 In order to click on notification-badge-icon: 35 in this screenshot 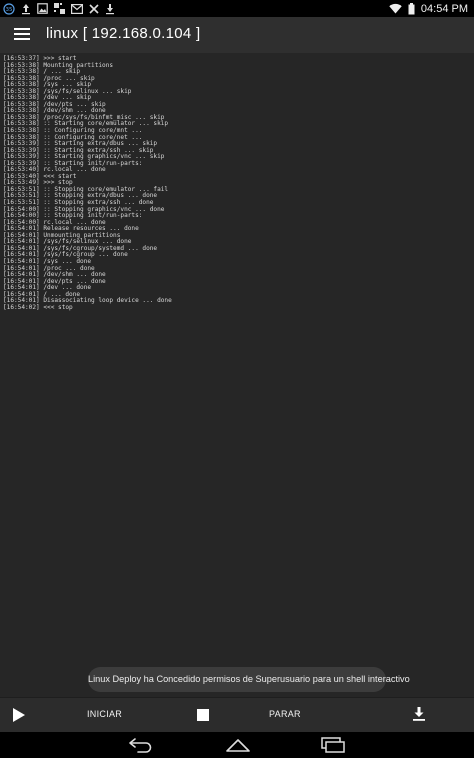, I will do `click(9, 8)`.